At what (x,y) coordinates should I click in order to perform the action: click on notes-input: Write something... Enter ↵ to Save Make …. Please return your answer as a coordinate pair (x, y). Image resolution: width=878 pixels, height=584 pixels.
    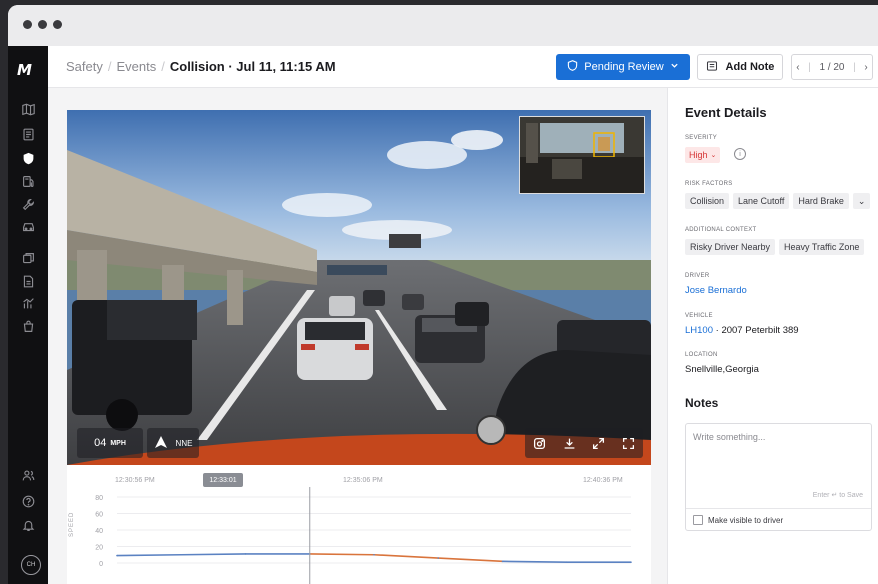
    Looking at the image, I should click on (778, 477).